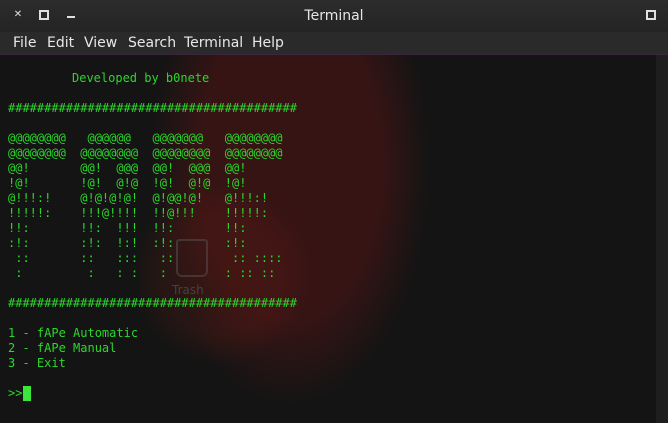  I want to click on menu-option-exit: 3 - Exit, so click(37, 363).